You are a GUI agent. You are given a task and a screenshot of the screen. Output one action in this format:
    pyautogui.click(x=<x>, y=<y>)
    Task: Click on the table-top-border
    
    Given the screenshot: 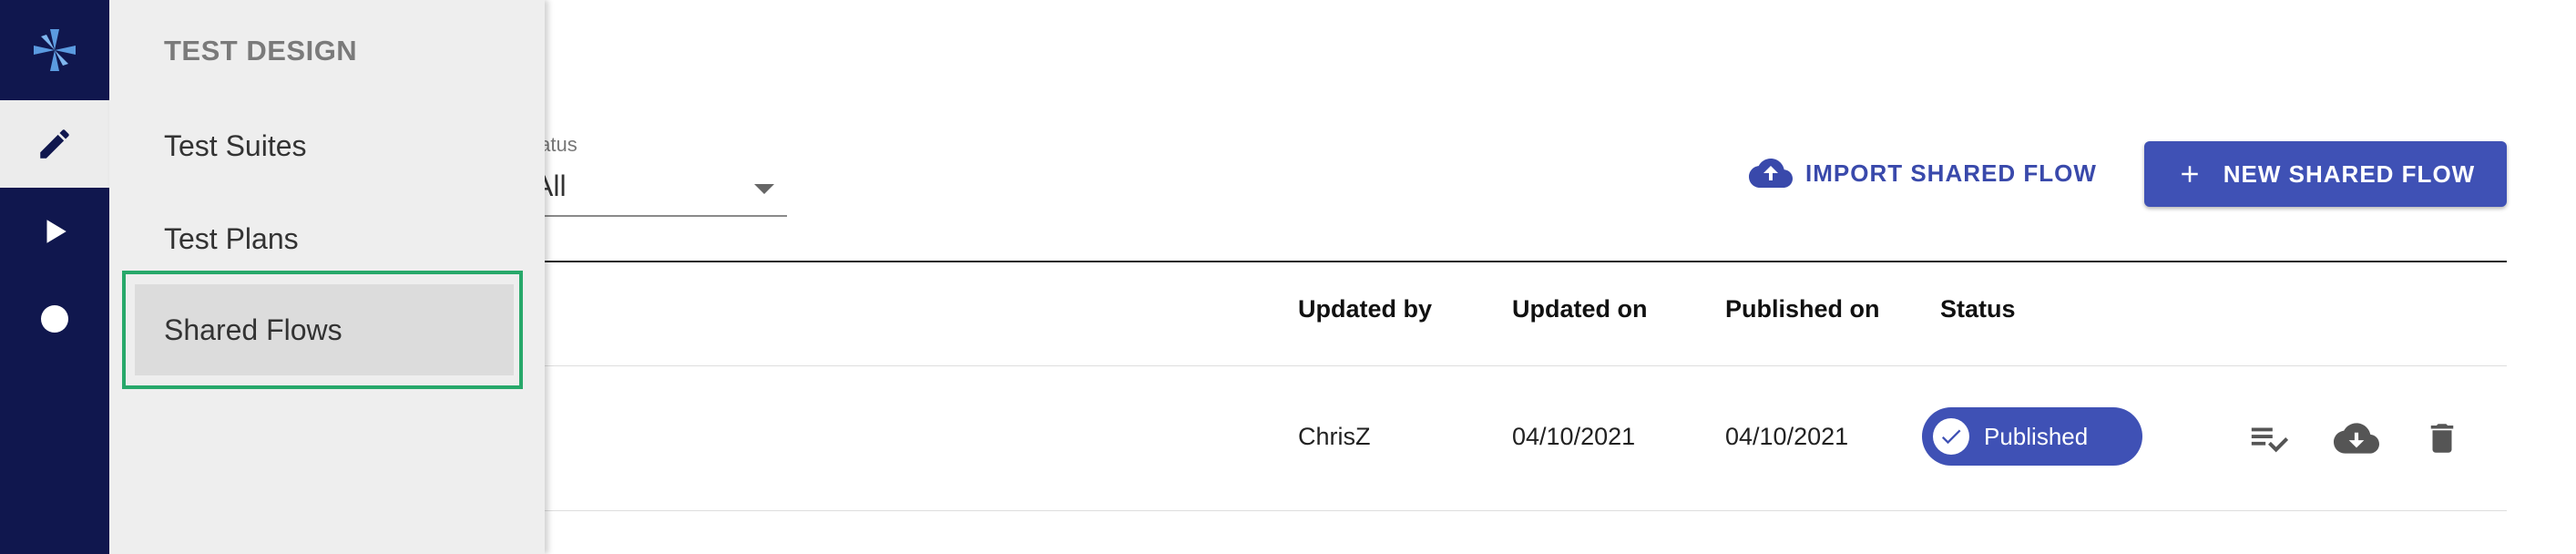 What is the action you would take?
    pyautogui.click(x=1520, y=261)
    